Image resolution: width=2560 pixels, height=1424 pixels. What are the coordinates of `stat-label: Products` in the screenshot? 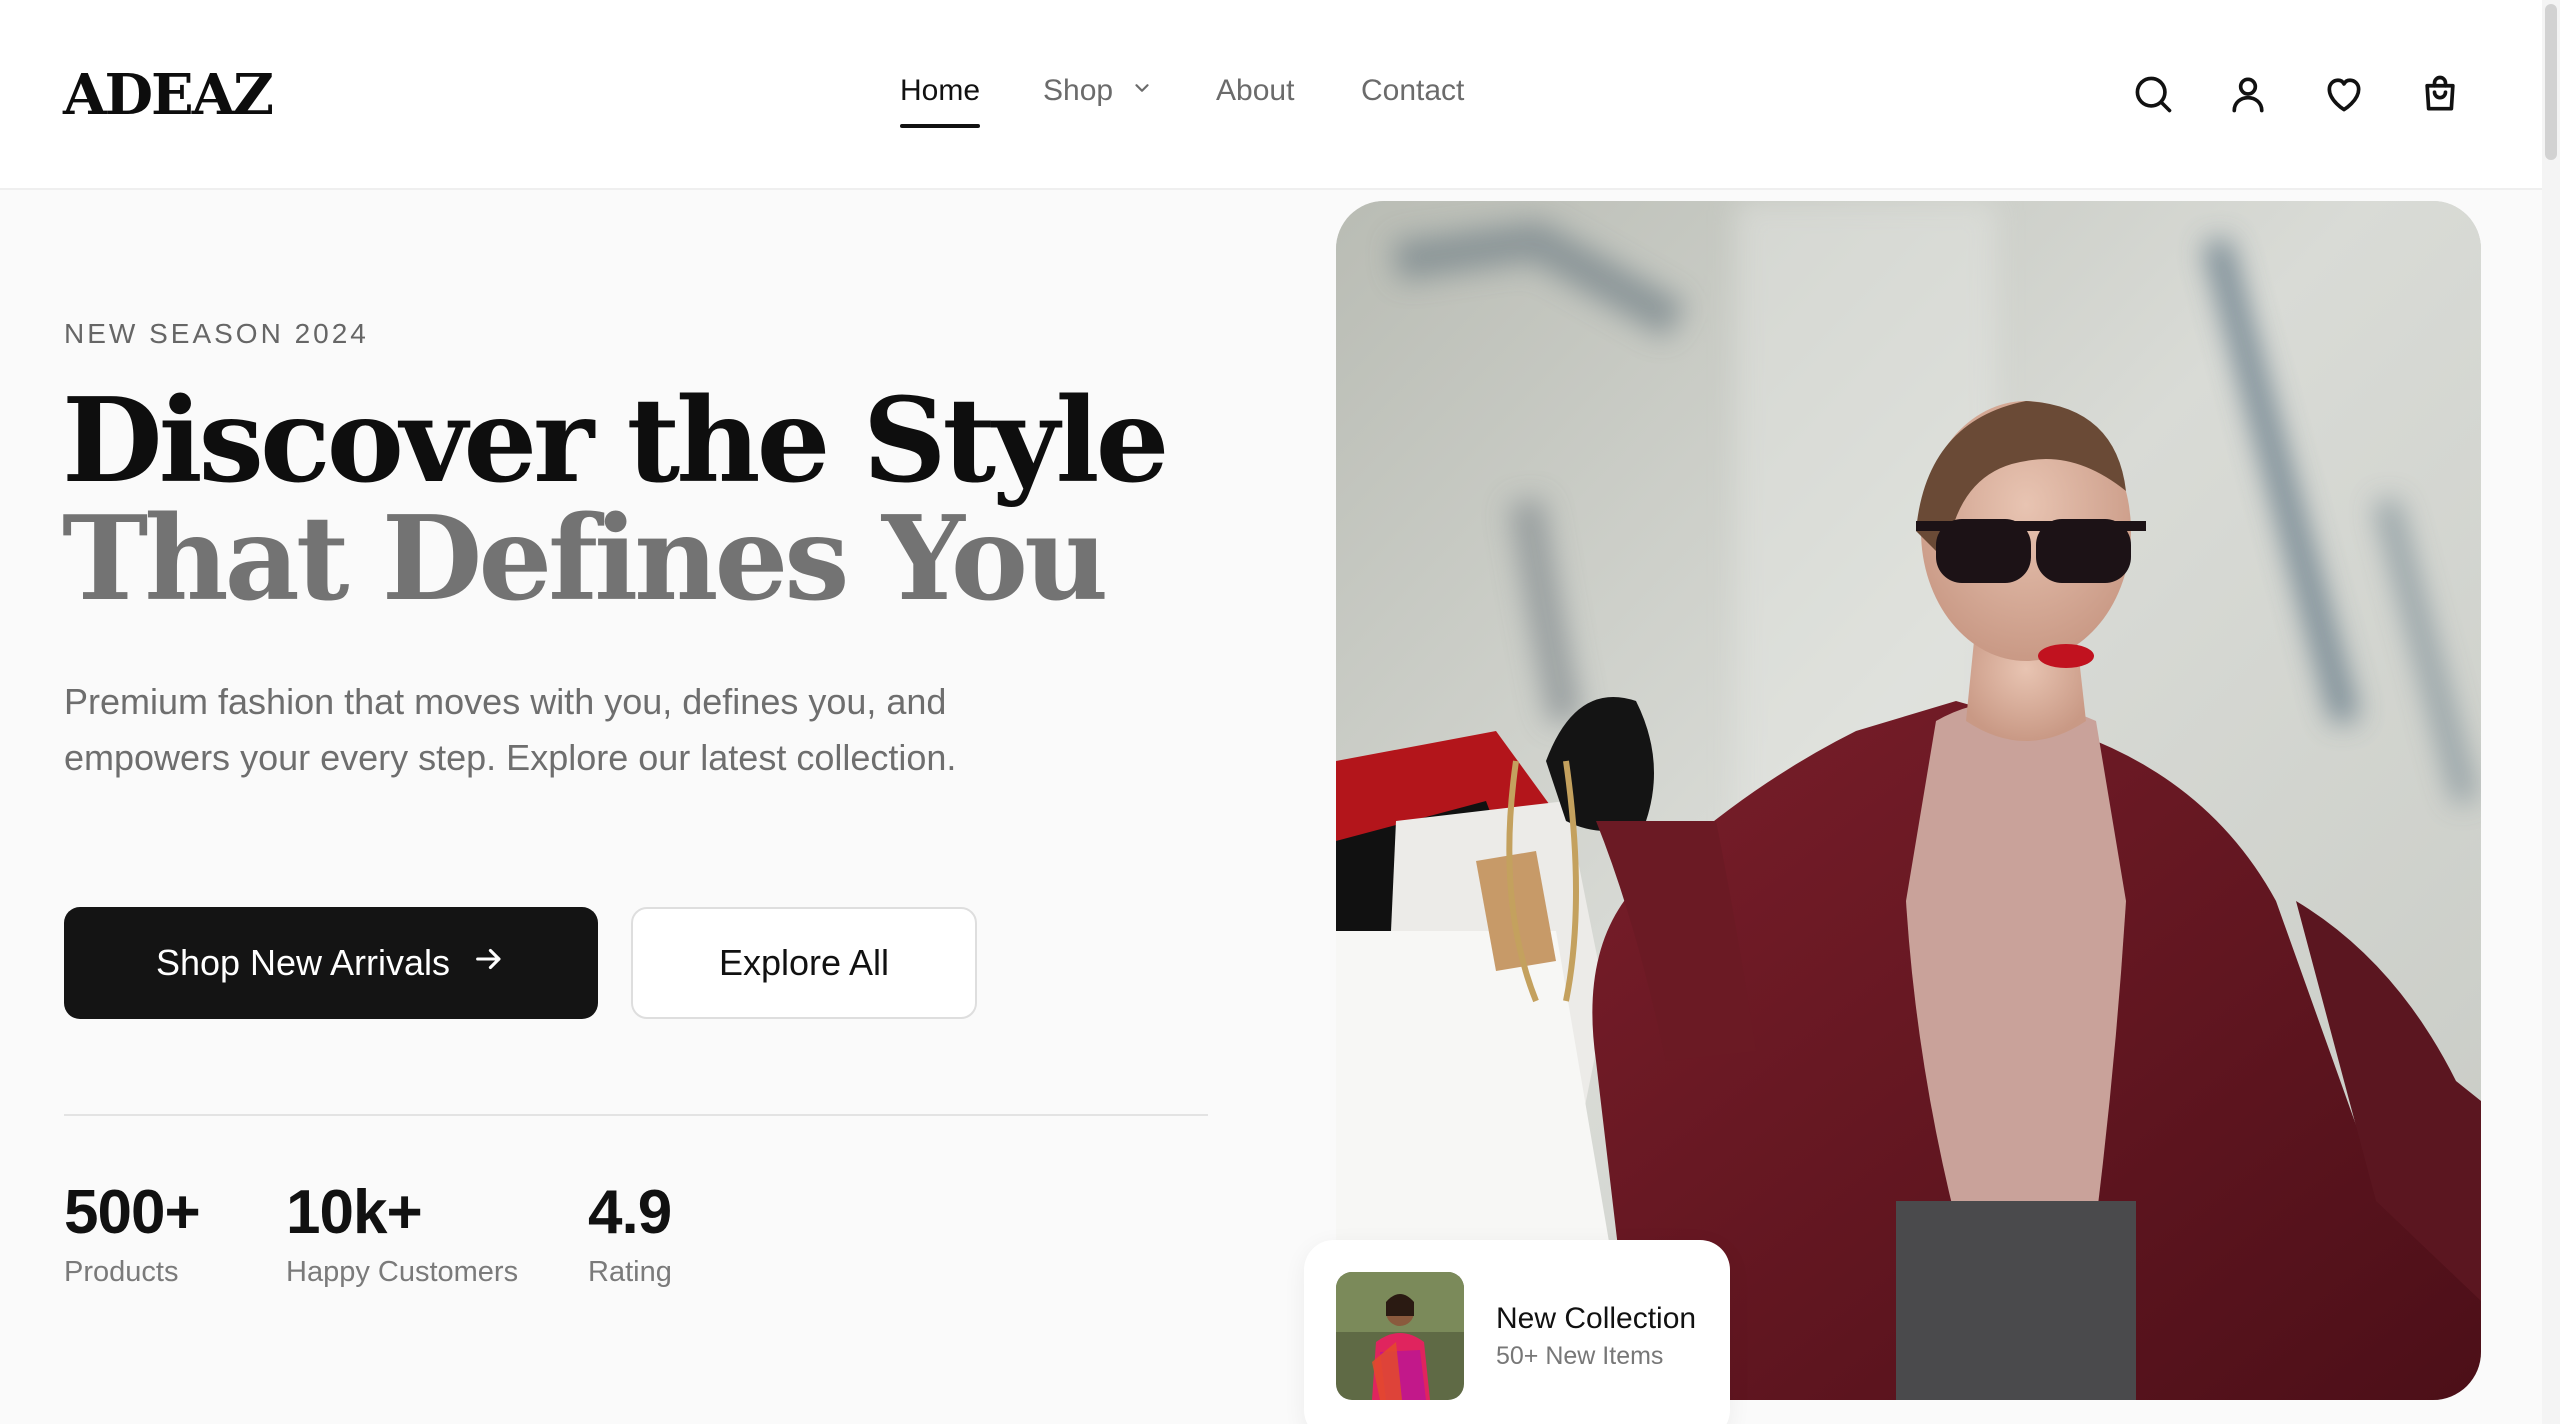 It's located at (121, 1272).